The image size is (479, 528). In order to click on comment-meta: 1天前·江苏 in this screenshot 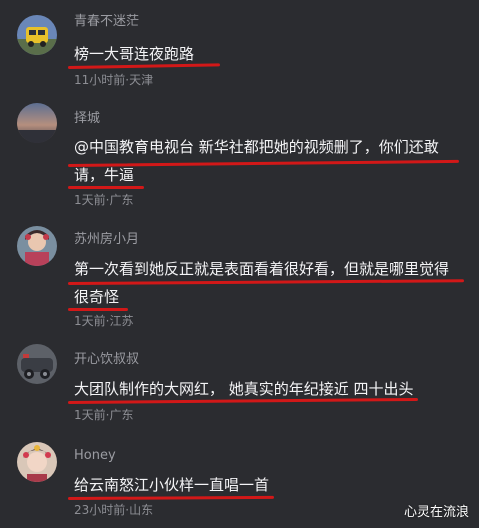, I will do `click(104, 321)`.